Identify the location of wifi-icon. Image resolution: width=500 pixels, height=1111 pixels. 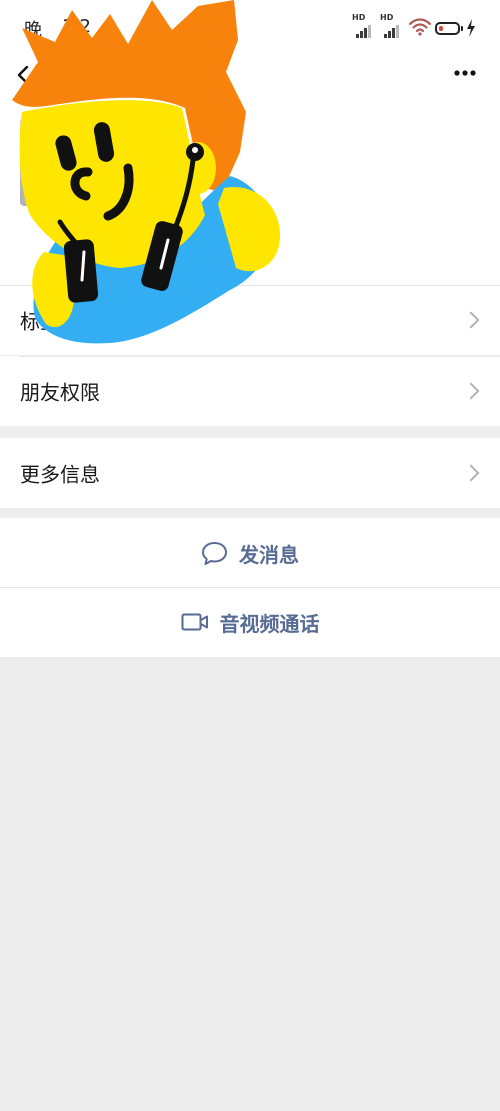
(420, 27).